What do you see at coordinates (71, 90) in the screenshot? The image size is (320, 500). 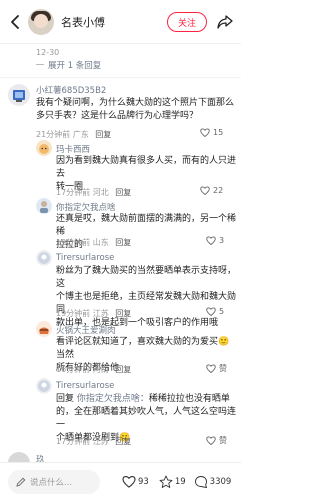 I see `comment-author: 小红薯685D35B2` at bounding box center [71, 90].